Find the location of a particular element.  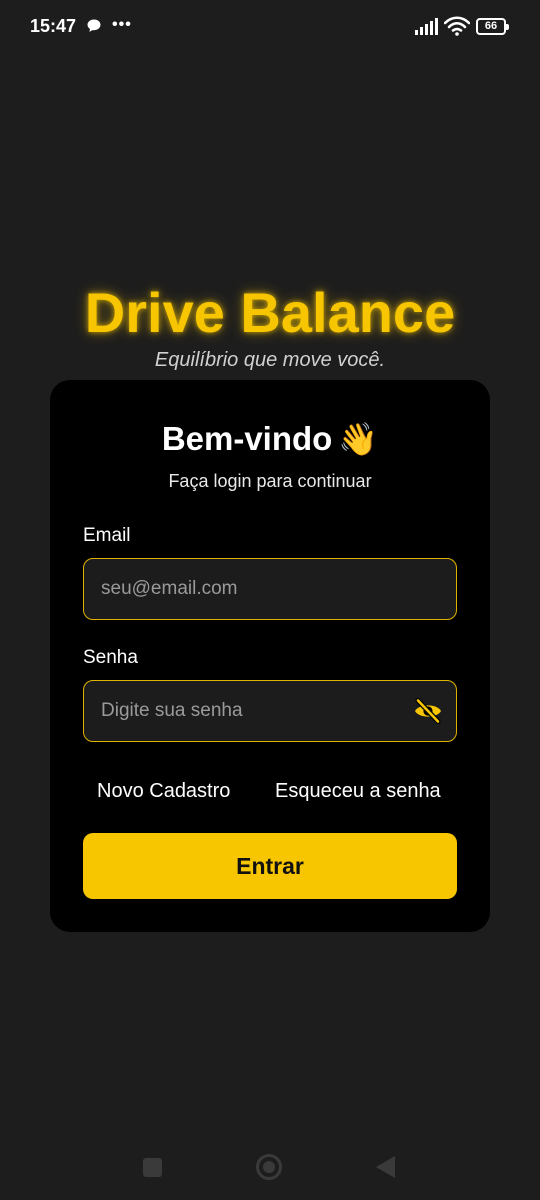

waving-hand-icon: 👋 is located at coordinates (358, 439).